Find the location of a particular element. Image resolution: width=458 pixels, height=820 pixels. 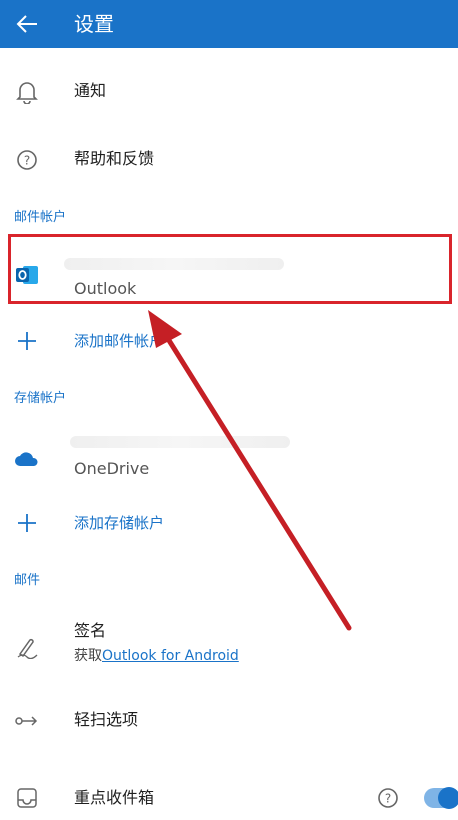

focused-inbox-toggle is located at coordinates (441, 798).